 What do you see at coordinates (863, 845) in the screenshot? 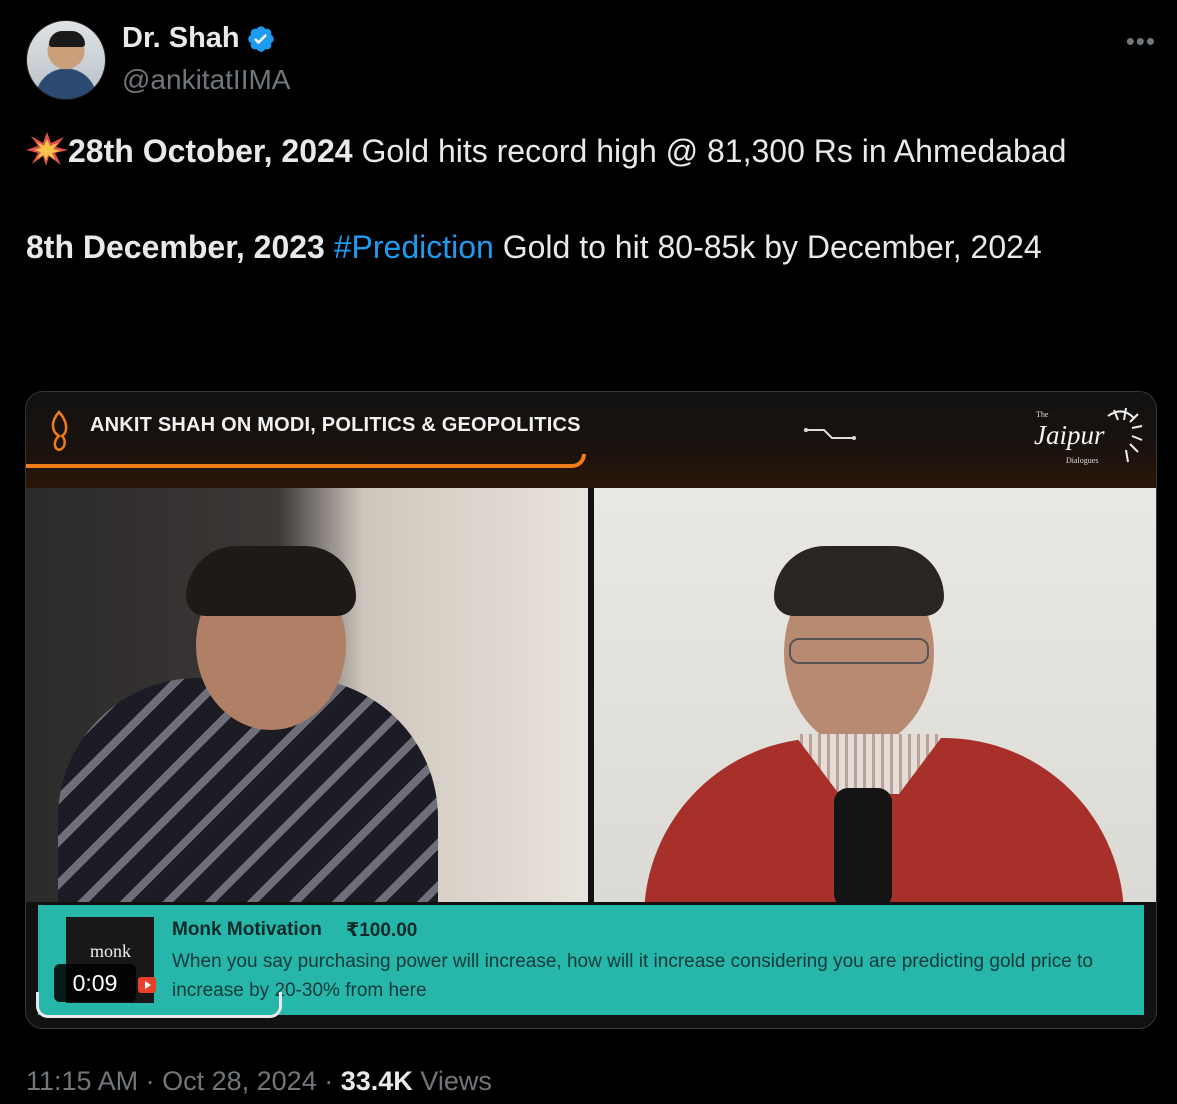
I see `microphone-icon` at bounding box center [863, 845].